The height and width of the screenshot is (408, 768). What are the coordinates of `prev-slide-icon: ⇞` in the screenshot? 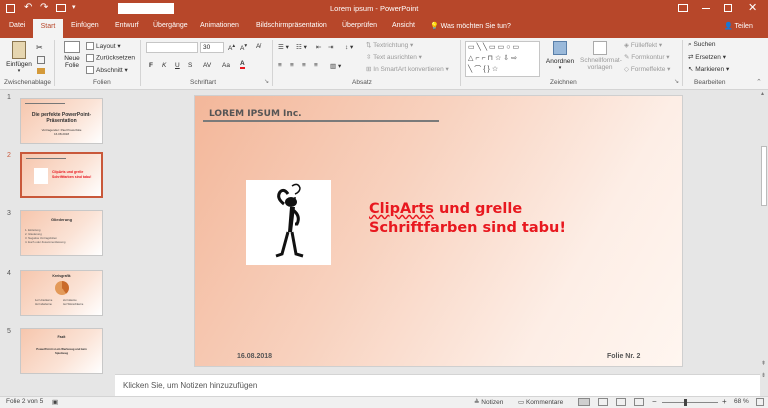 It's located at (763, 363).